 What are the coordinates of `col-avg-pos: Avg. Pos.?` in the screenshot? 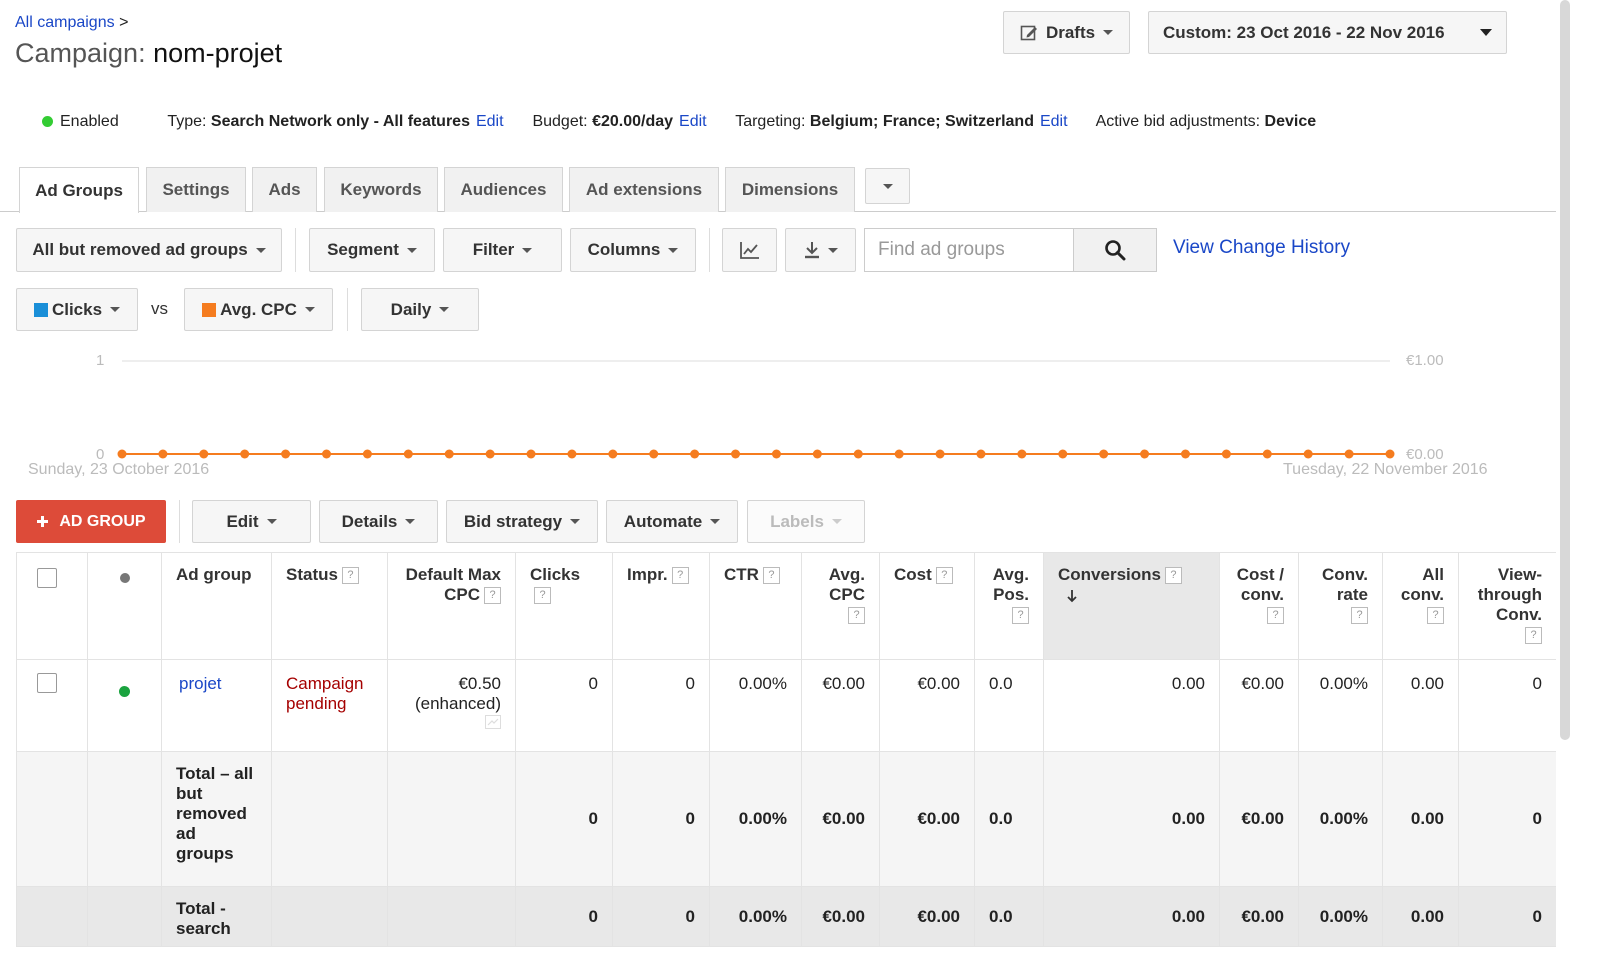 It's located at (1009, 606).